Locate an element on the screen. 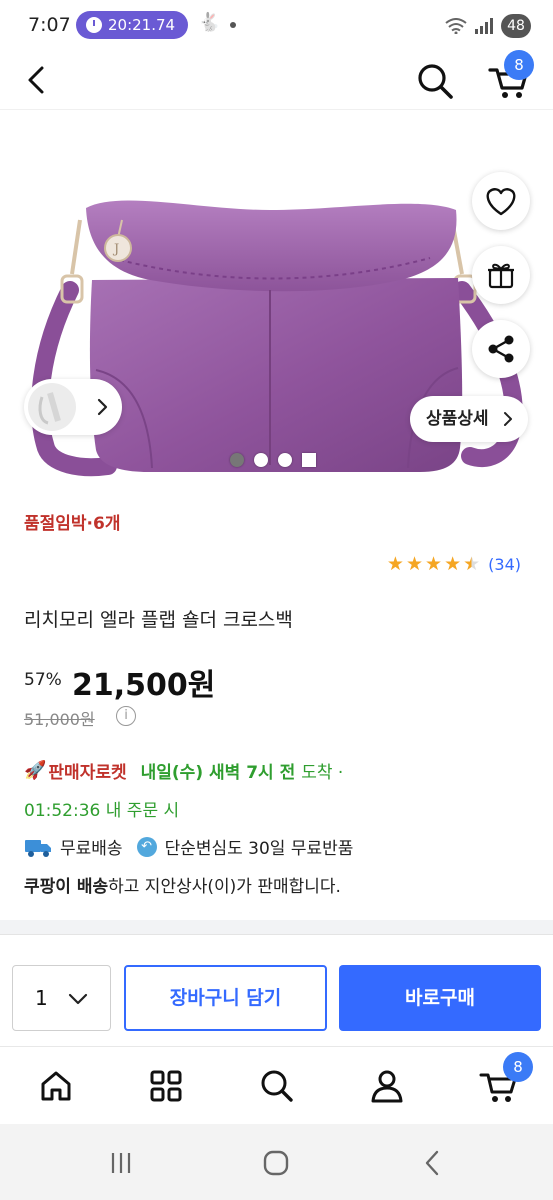  quantity-select: 1 is located at coordinates (61, 998).